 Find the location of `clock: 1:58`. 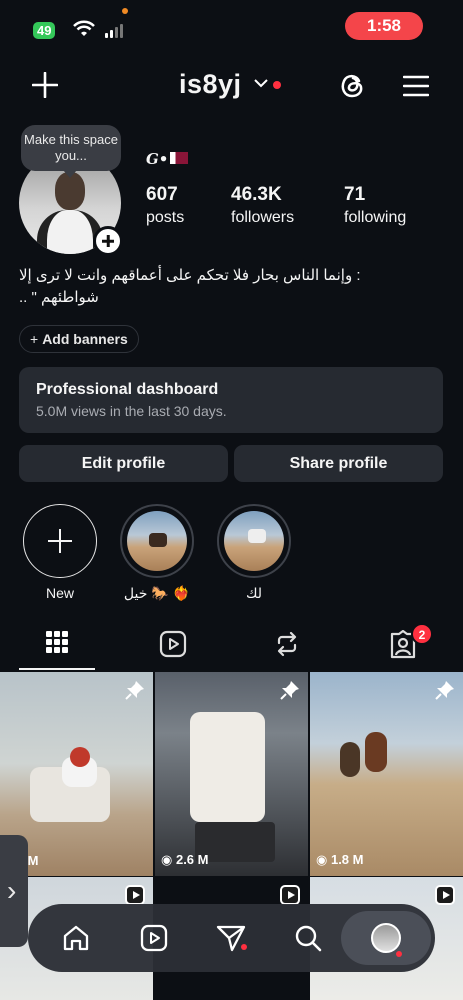

clock: 1:58 is located at coordinates (384, 26).